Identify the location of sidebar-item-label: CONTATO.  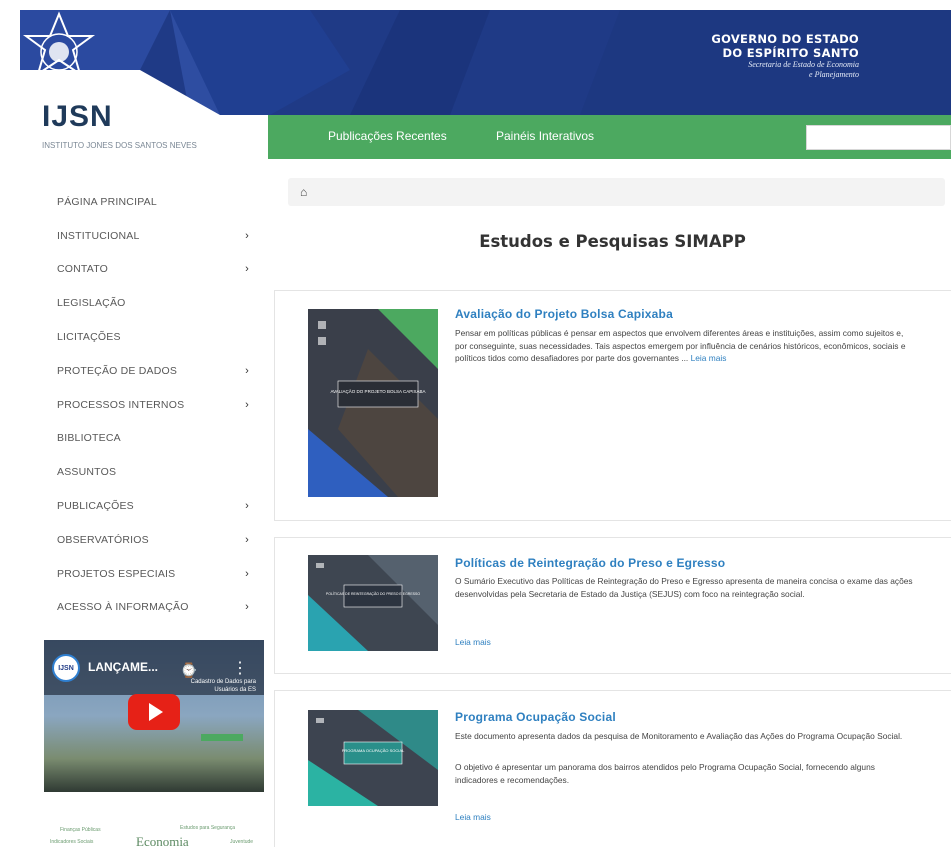
(82, 269).